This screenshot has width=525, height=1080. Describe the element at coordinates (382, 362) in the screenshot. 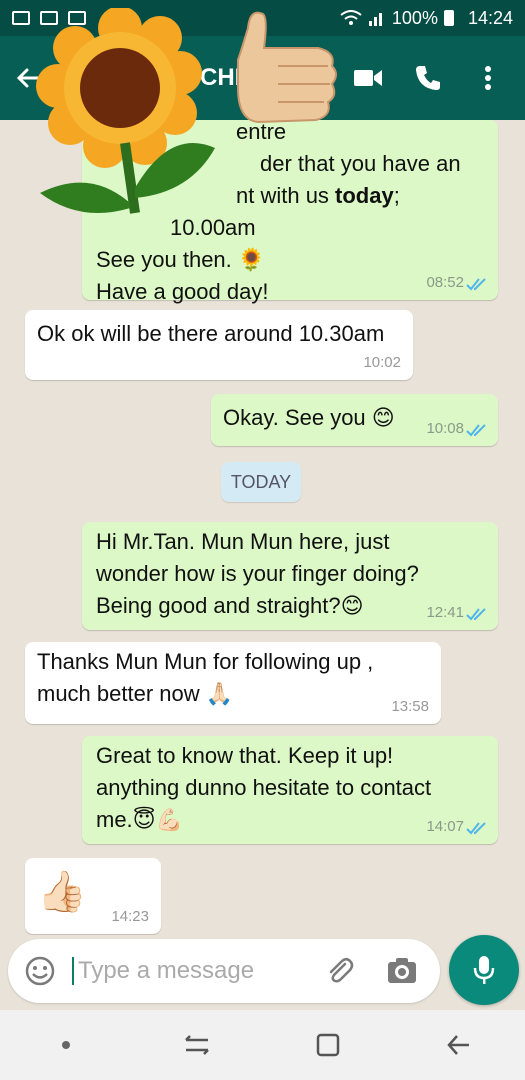

I see `message-time: 10:02` at that location.